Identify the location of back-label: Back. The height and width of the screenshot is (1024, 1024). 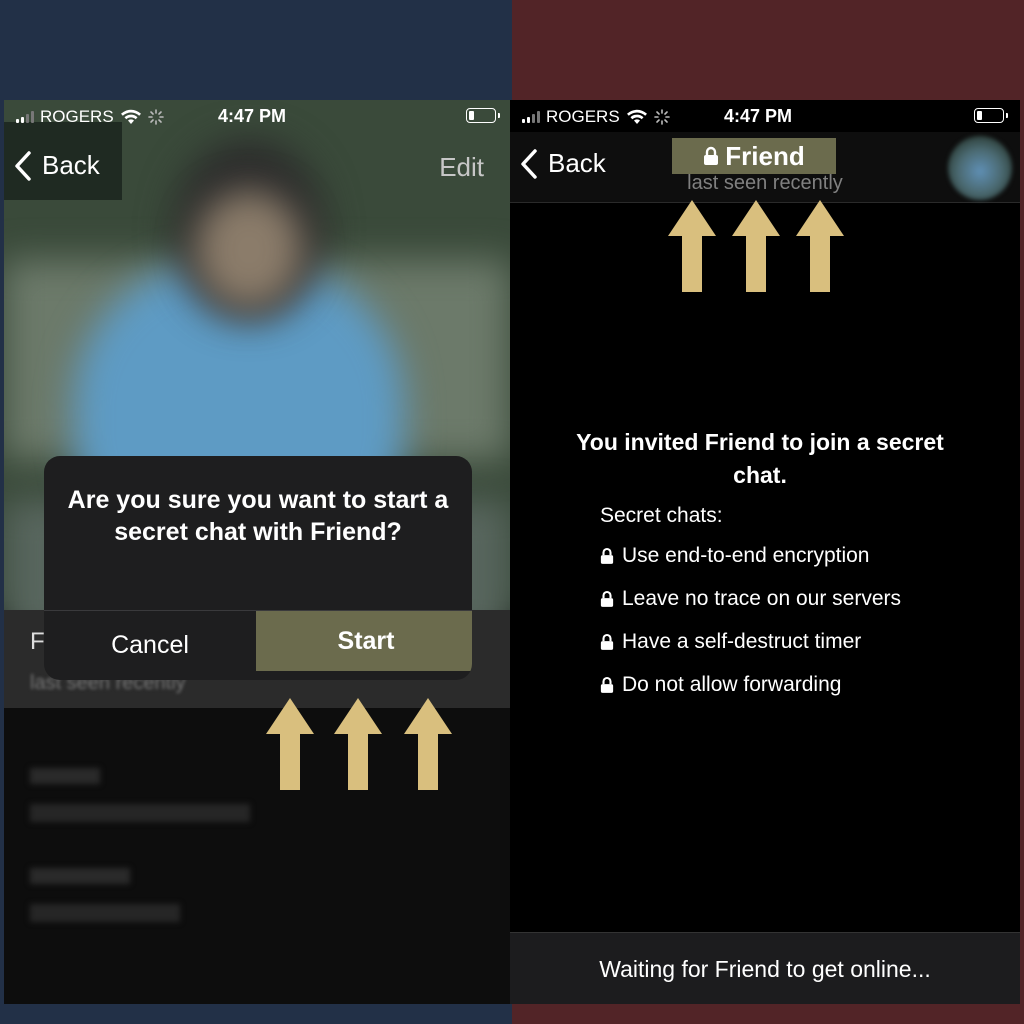
(71, 165).